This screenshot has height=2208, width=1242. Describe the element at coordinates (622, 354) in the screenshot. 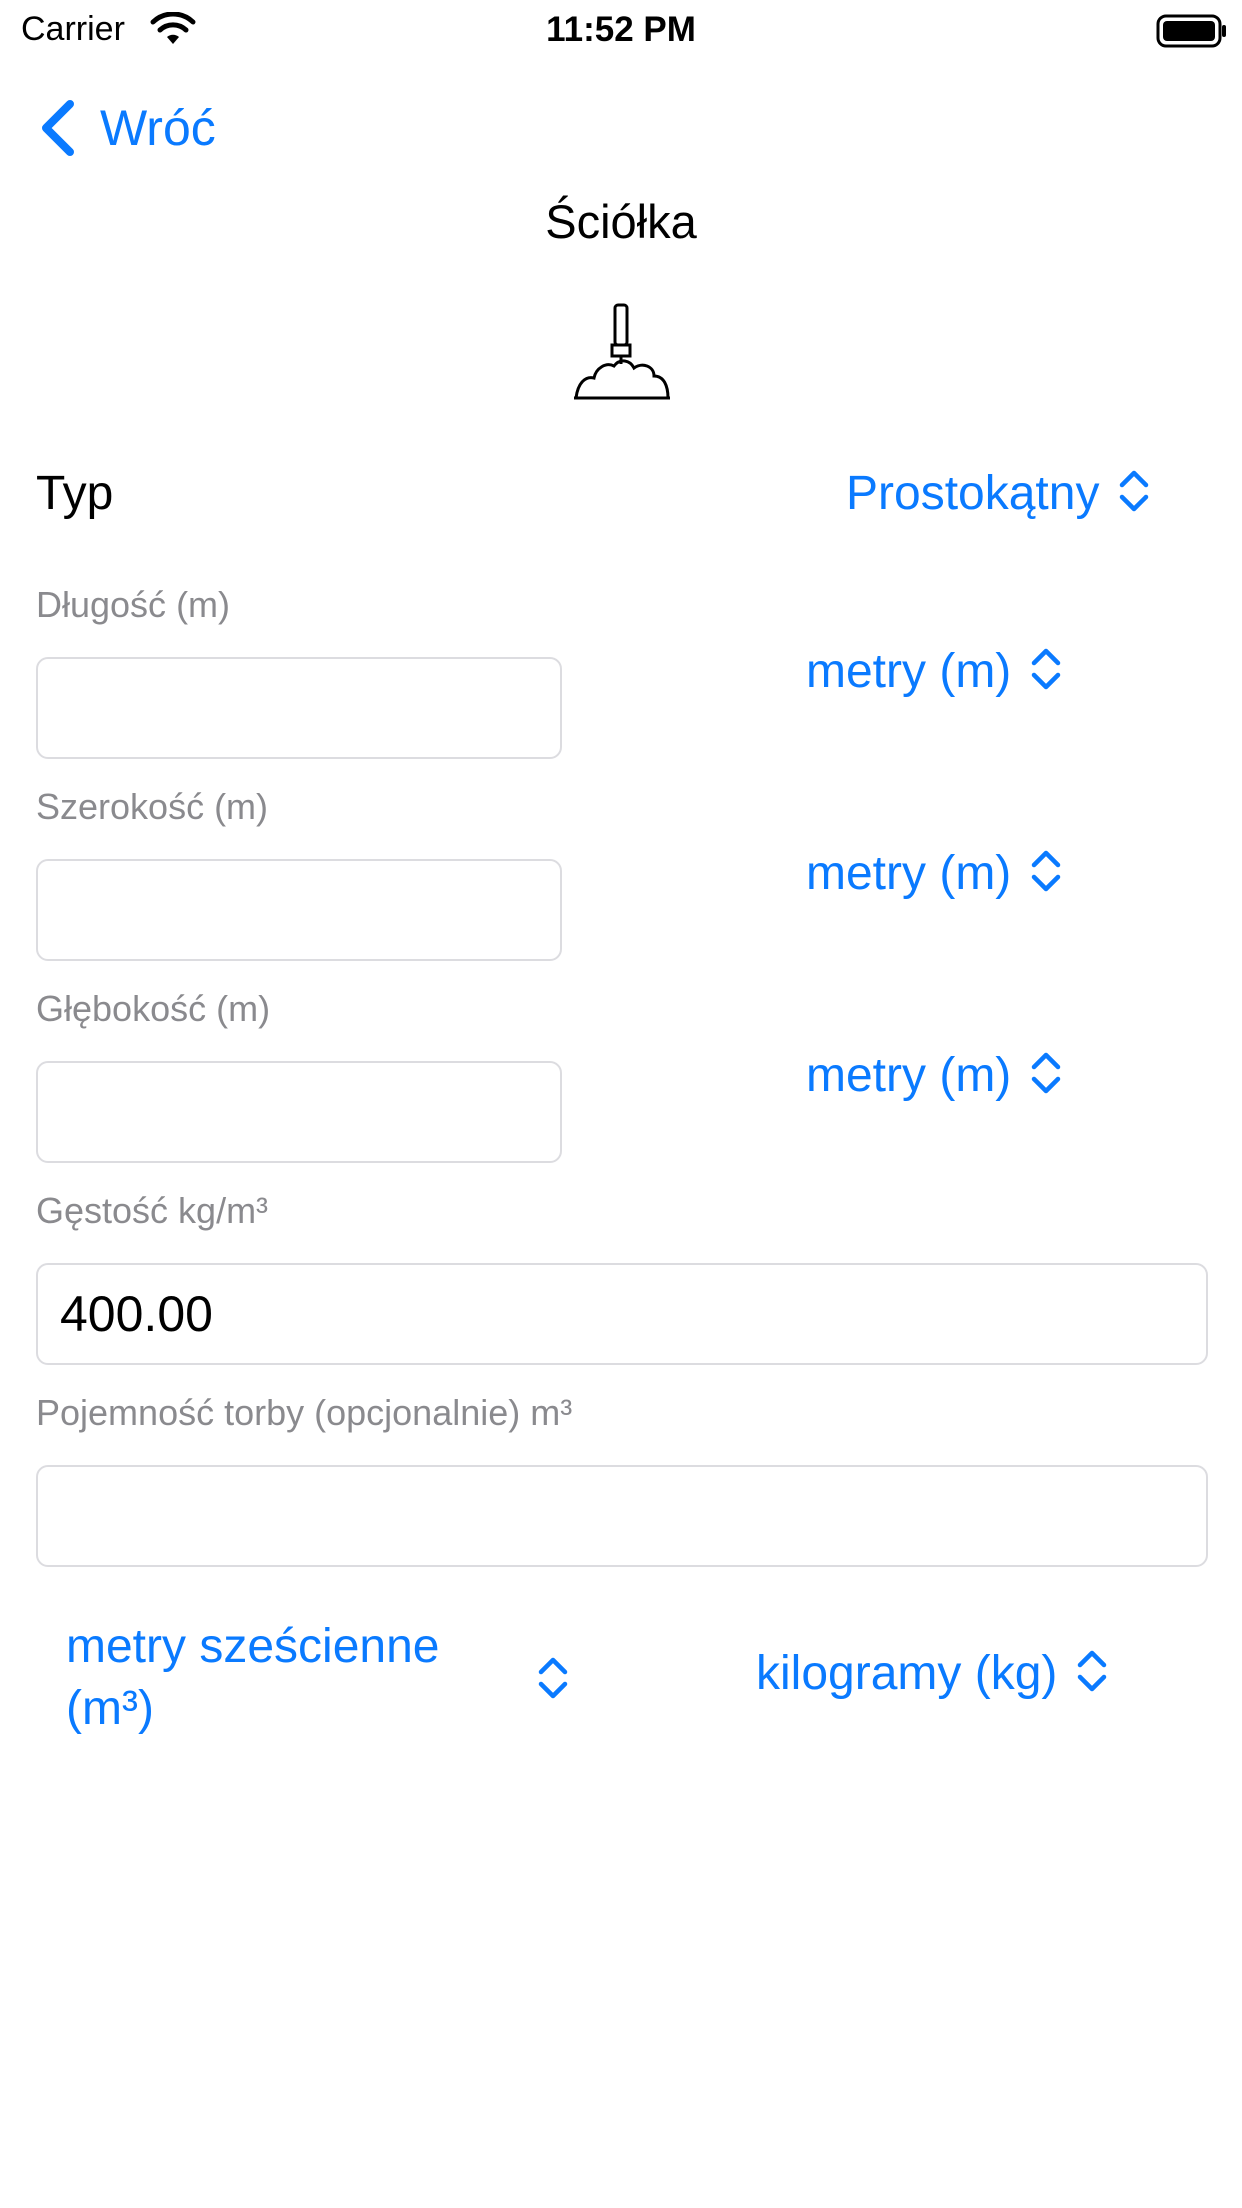

I see `mulch-shovel-icon` at that location.